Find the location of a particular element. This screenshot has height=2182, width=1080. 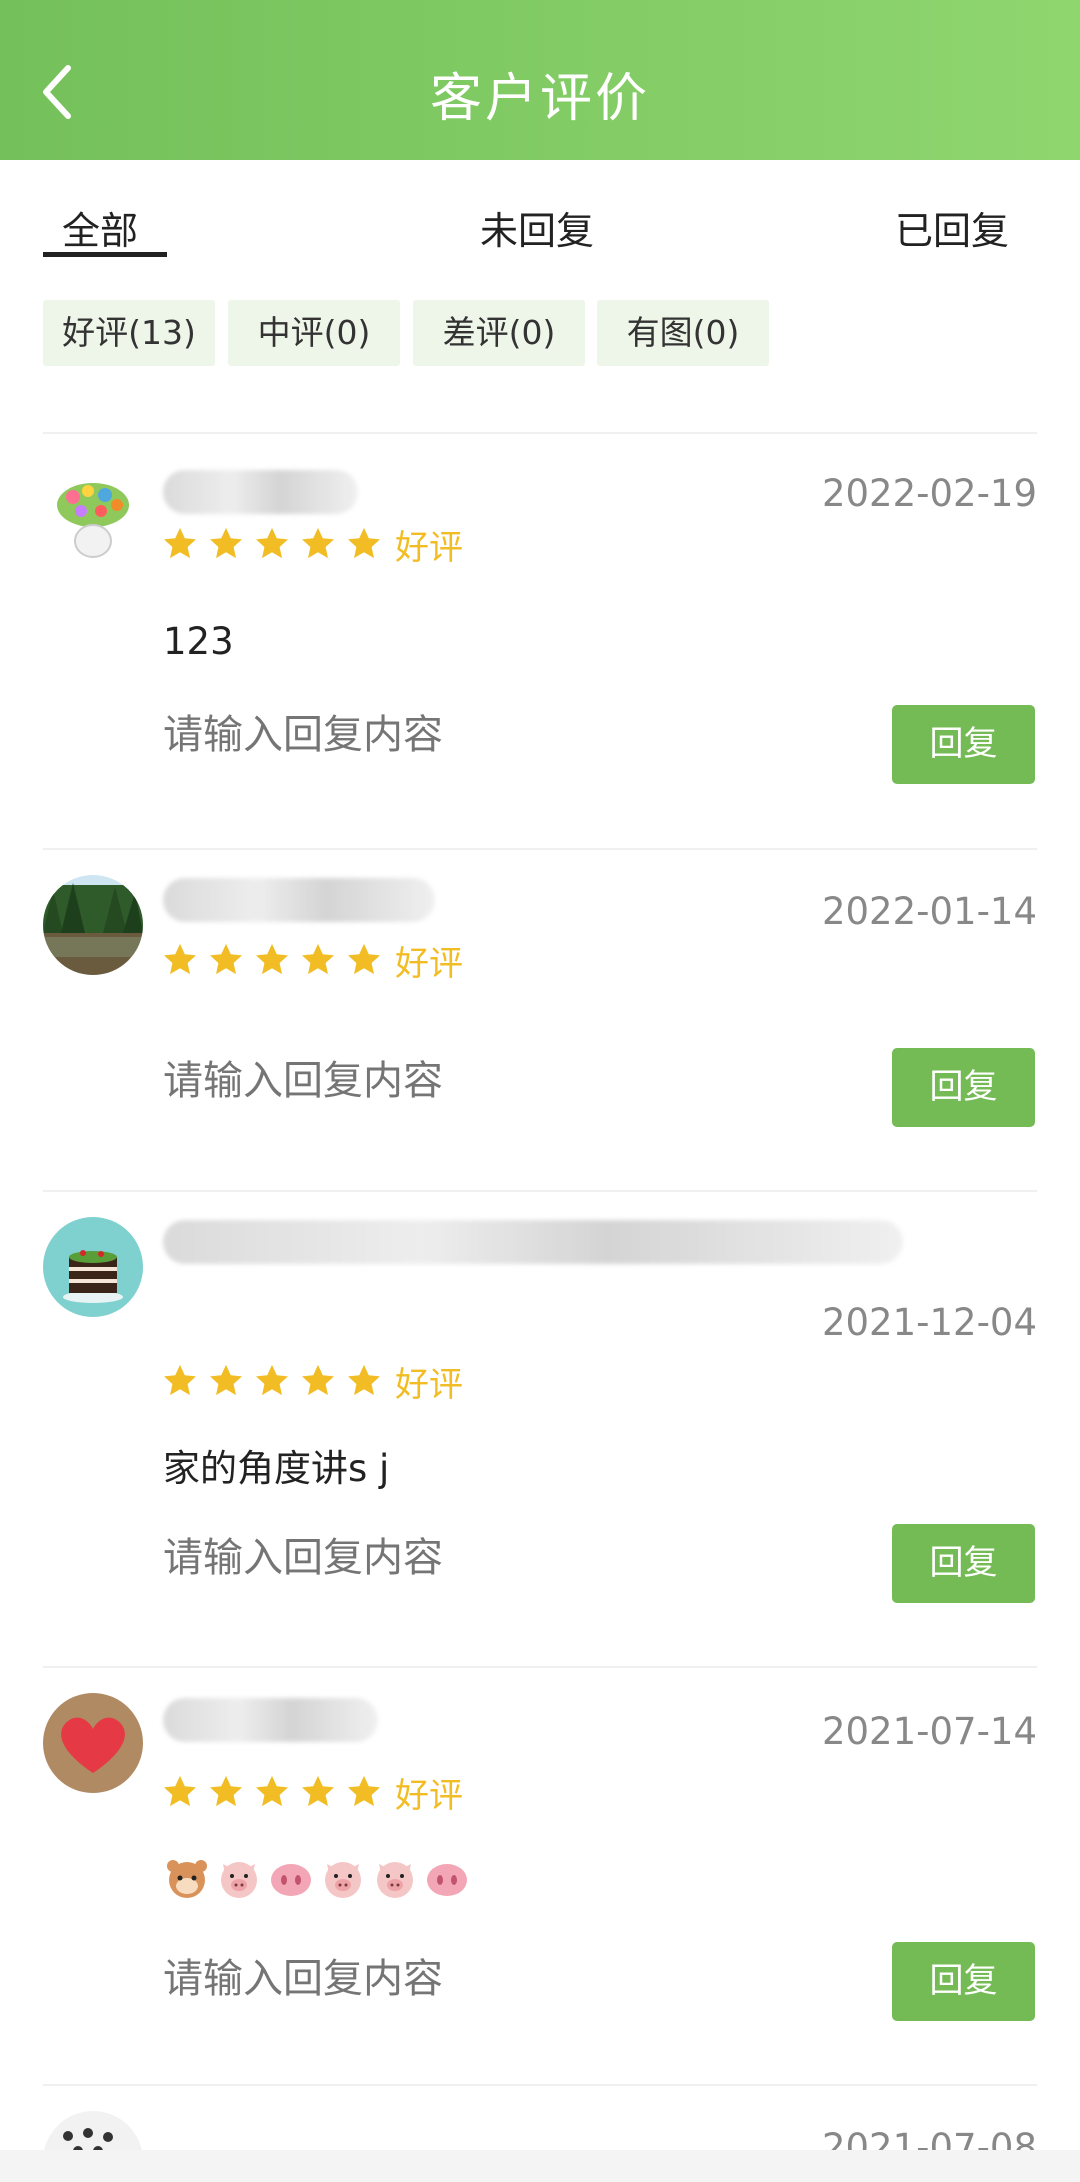

review-tabs: 全部 未回复 已回复 is located at coordinates (540, 212).